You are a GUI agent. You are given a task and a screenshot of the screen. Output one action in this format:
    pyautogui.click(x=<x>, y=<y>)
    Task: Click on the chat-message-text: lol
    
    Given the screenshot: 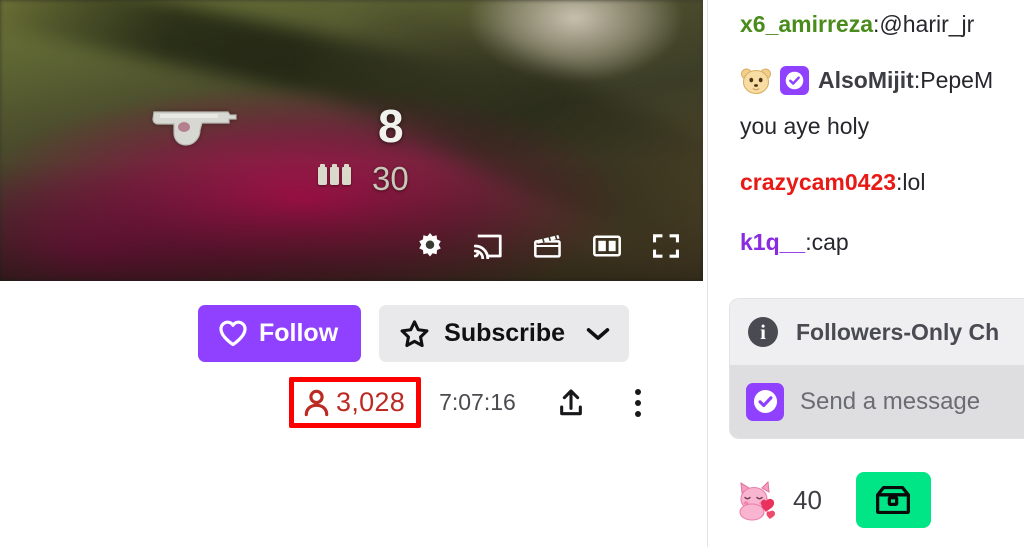 What is the action you would take?
    pyautogui.click(x=914, y=182)
    